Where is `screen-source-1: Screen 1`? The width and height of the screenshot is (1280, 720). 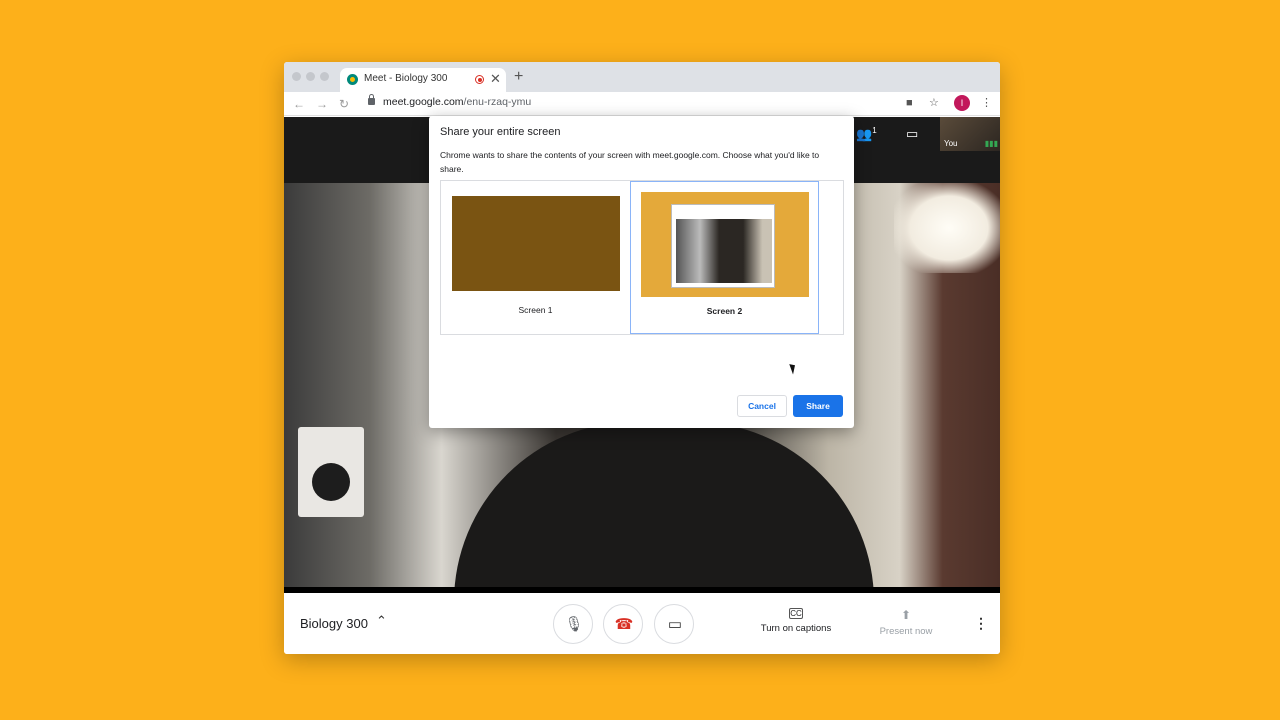 screen-source-1: Screen 1 is located at coordinates (535, 257).